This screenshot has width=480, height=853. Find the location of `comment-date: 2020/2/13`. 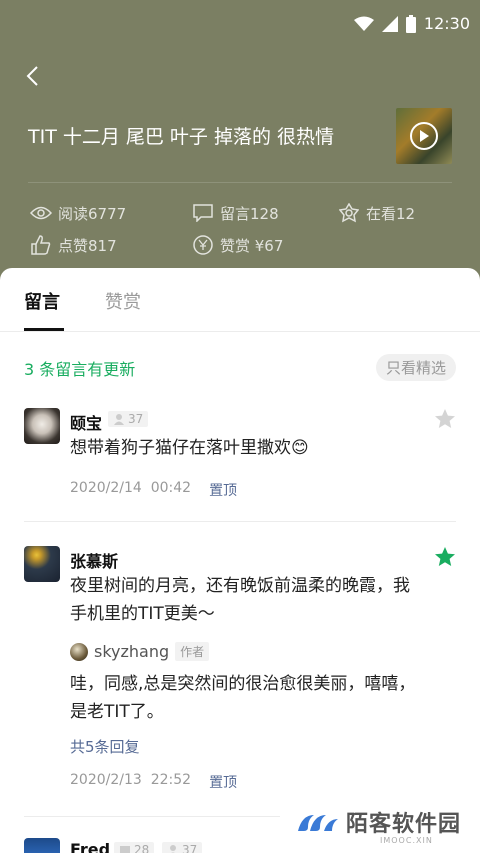

comment-date: 2020/2/13 is located at coordinates (106, 780).